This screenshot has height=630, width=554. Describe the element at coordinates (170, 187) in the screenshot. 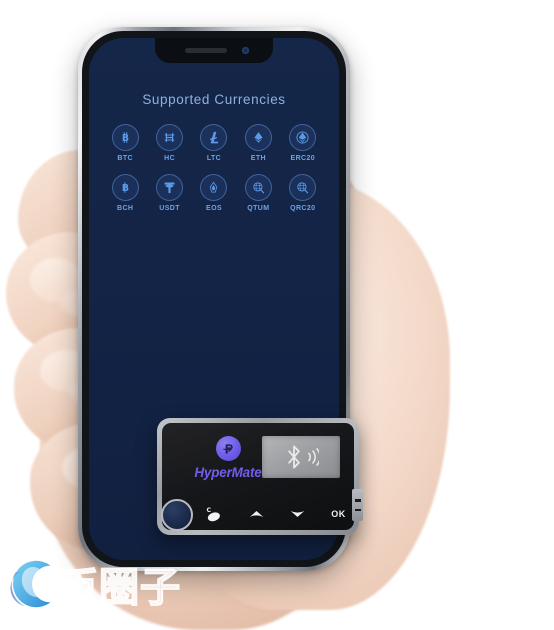

I see `tether-icon` at that location.